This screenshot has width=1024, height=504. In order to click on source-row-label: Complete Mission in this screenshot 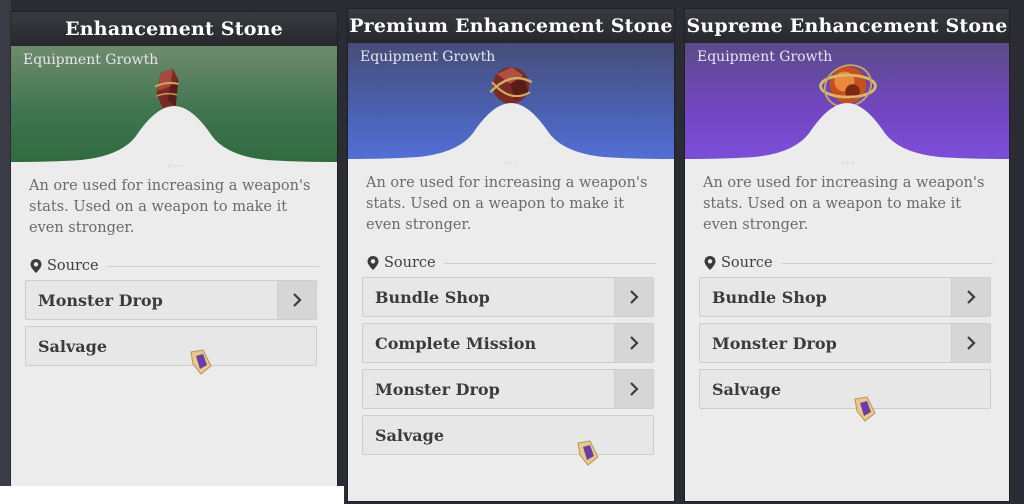, I will do `click(456, 343)`.